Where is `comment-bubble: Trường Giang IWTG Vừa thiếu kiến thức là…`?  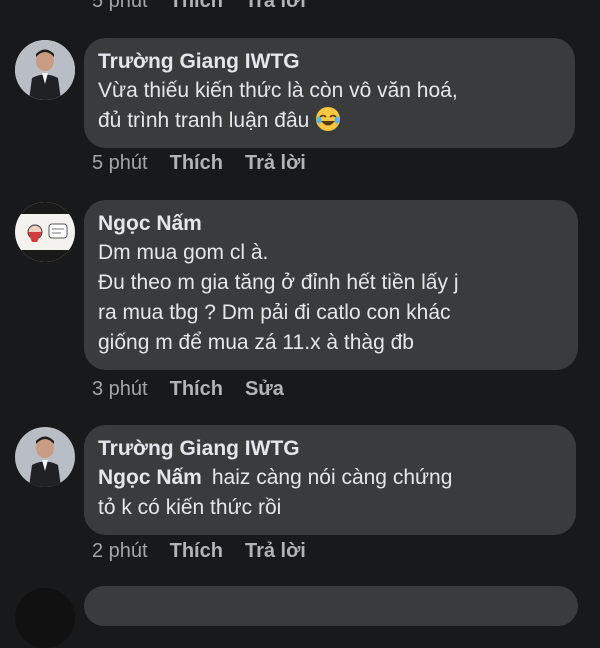 comment-bubble: Trường Giang IWTG Vừa thiếu kiến thức là… is located at coordinates (329, 93).